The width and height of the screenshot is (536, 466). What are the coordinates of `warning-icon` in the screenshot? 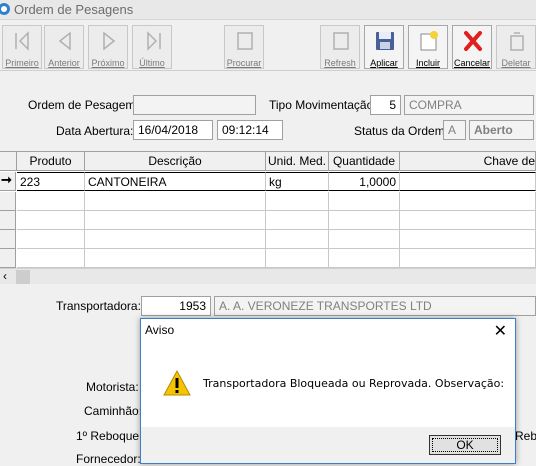 It's located at (177, 382).